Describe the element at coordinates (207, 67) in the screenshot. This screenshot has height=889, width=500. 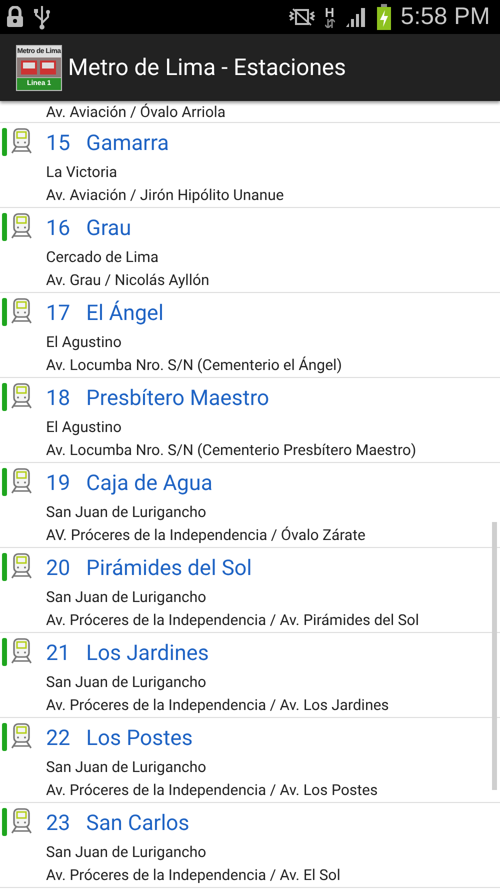
I see `app-title: Metro de Lima - Estaciones` at that location.